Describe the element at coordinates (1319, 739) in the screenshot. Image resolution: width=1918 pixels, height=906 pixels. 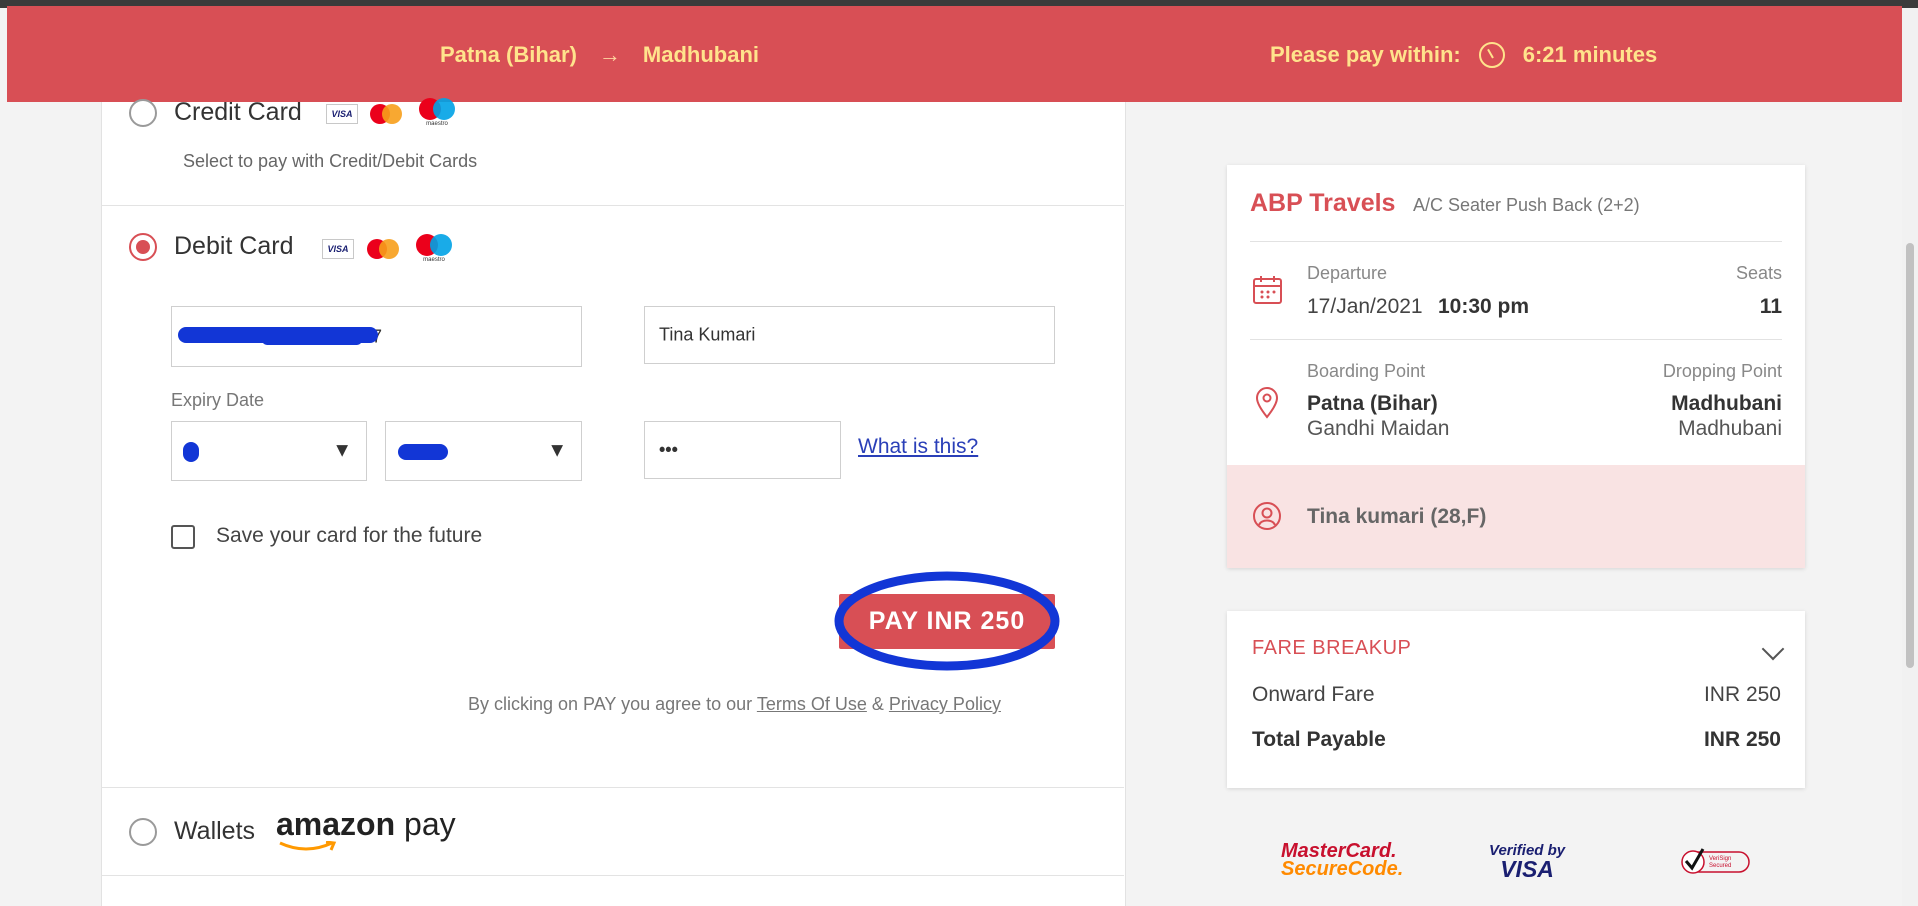
I see `total-payable-label: Total Payable` at that location.